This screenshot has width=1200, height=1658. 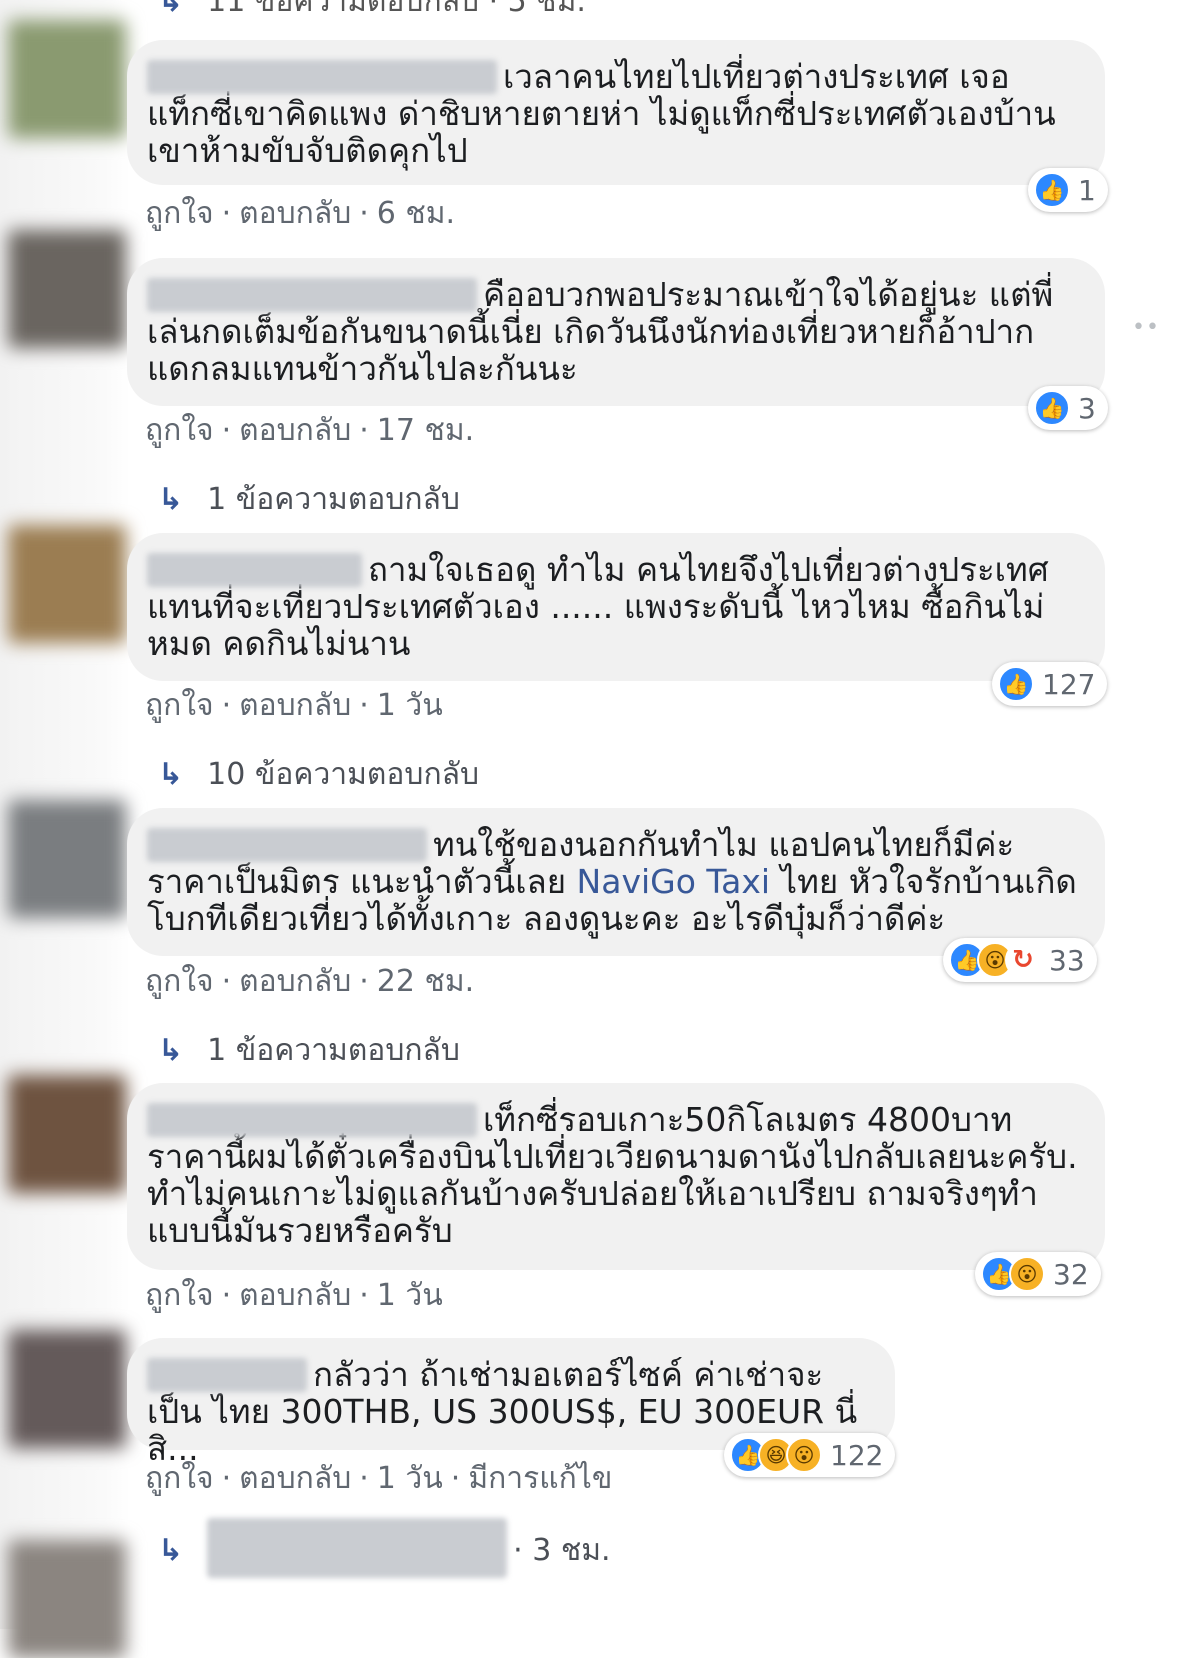 I want to click on reaction-count: 32, so click(x=1071, y=1274).